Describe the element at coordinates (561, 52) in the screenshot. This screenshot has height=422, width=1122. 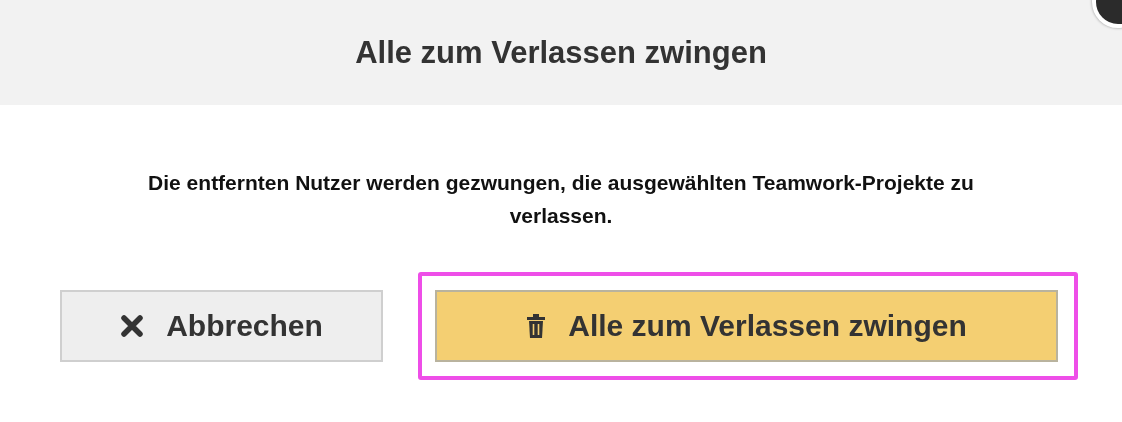
I see `dialog-title: Alle zum Verlassen zwingen` at that location.